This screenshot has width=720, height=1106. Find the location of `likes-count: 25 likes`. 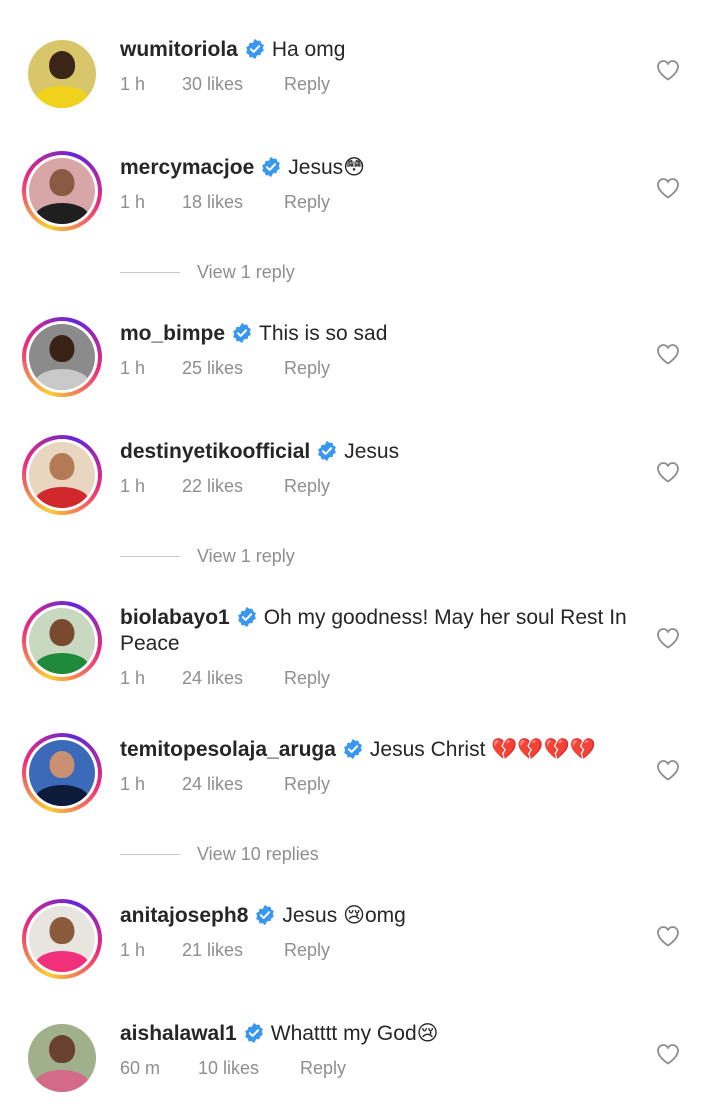

likes-count: 25 likes is located at coordinates (233, 368).